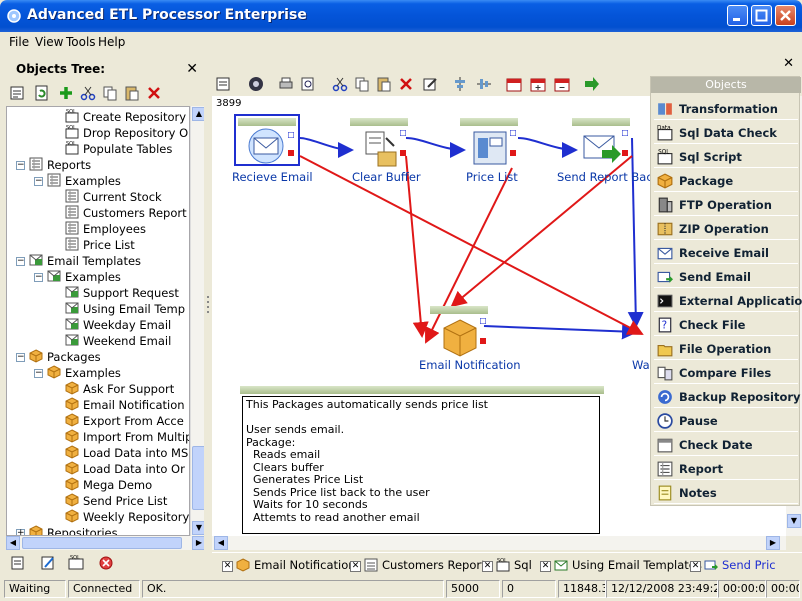 Image resolution: width=802 pixels, height=601 pixels. Describe the element at coordinates (124, 421) in the screenshot. I see `tree-item: Export From Acce` at that location.